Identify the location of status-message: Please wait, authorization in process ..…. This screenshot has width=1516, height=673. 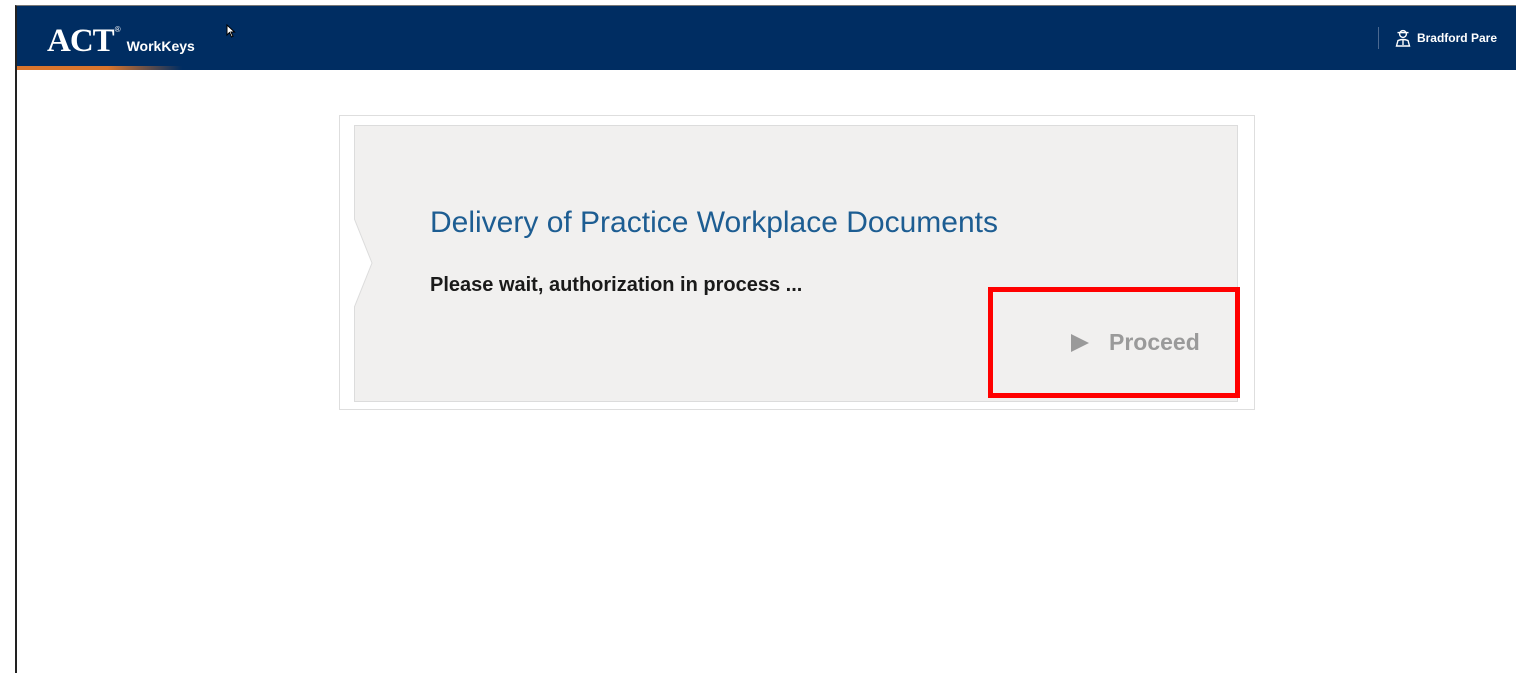
(616, 285).